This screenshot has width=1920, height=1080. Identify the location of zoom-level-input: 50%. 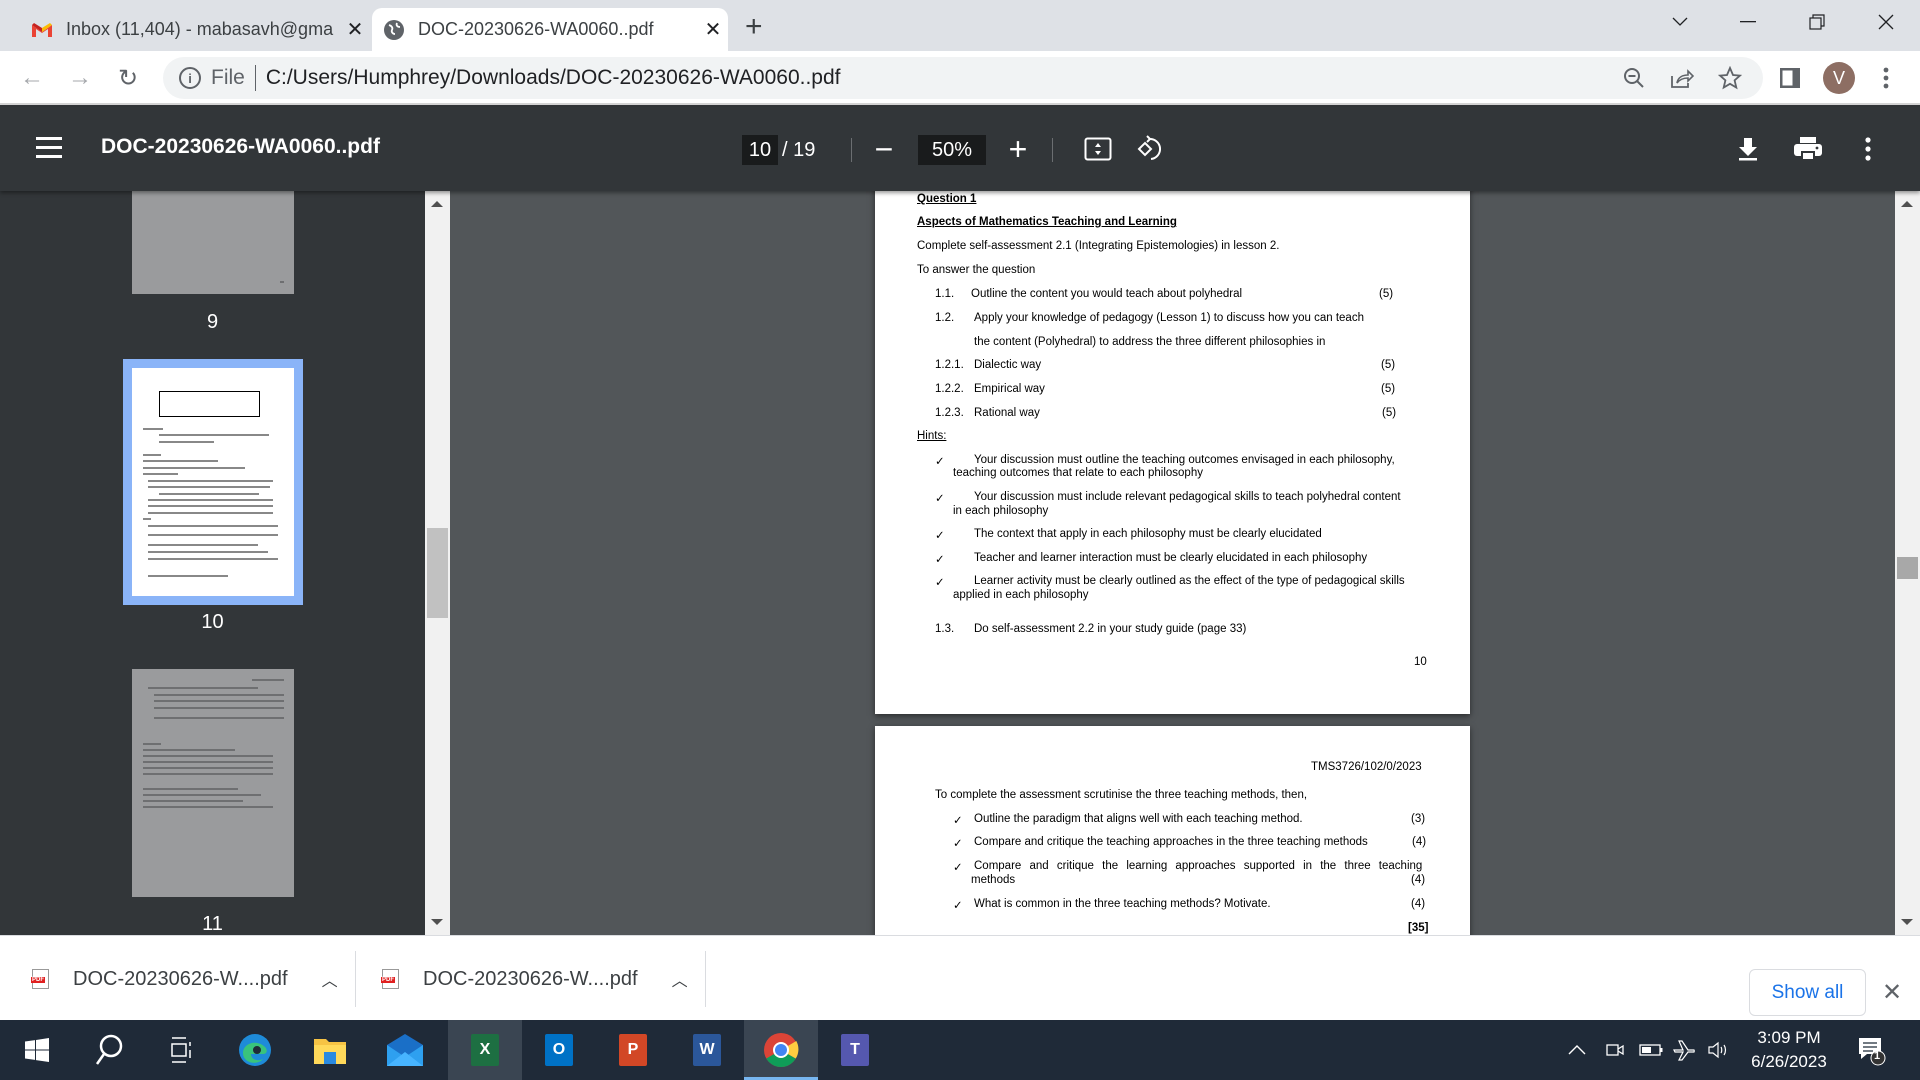
(952, 150).